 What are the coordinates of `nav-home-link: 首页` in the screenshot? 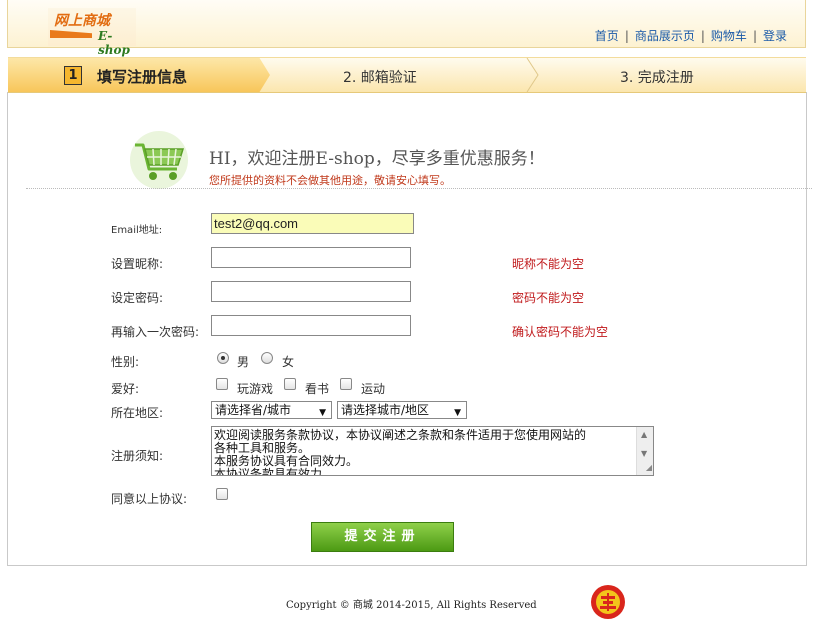 It's located at (607, 36).